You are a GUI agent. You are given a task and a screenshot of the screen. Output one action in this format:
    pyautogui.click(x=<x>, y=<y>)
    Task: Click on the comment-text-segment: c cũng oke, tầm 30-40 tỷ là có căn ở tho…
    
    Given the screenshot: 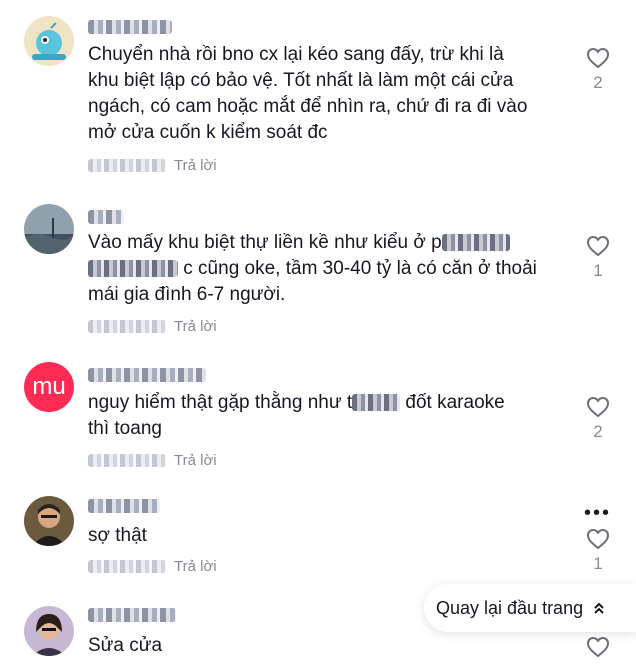 What is the action you would take?
    pyautogui.click(x=360, y=268)
    